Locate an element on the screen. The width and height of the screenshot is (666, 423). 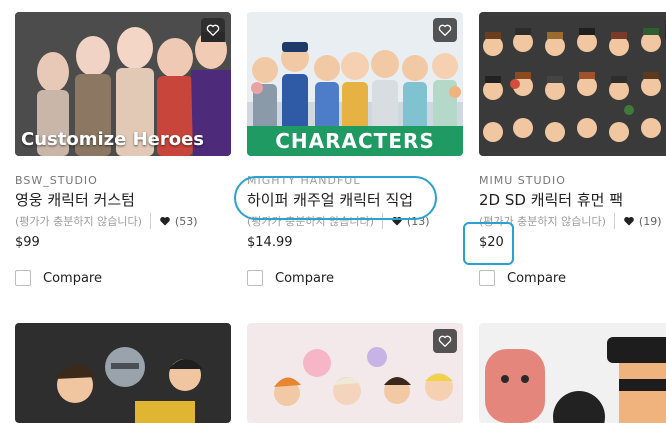
price: $14.99 is located at coordinates (270, 242).